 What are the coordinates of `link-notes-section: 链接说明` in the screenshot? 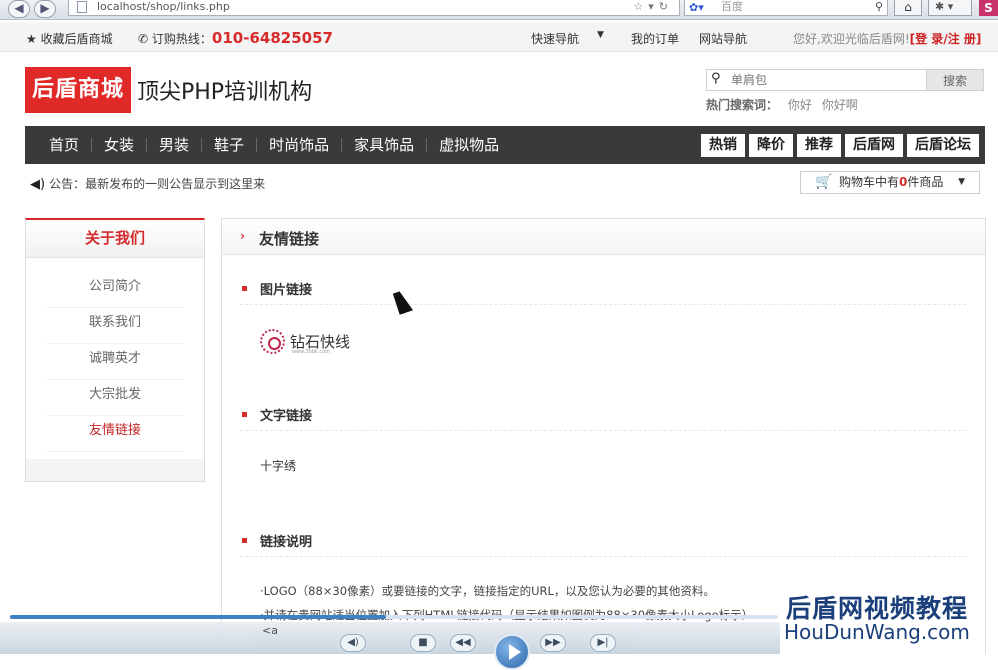 It's located at (603, 544).